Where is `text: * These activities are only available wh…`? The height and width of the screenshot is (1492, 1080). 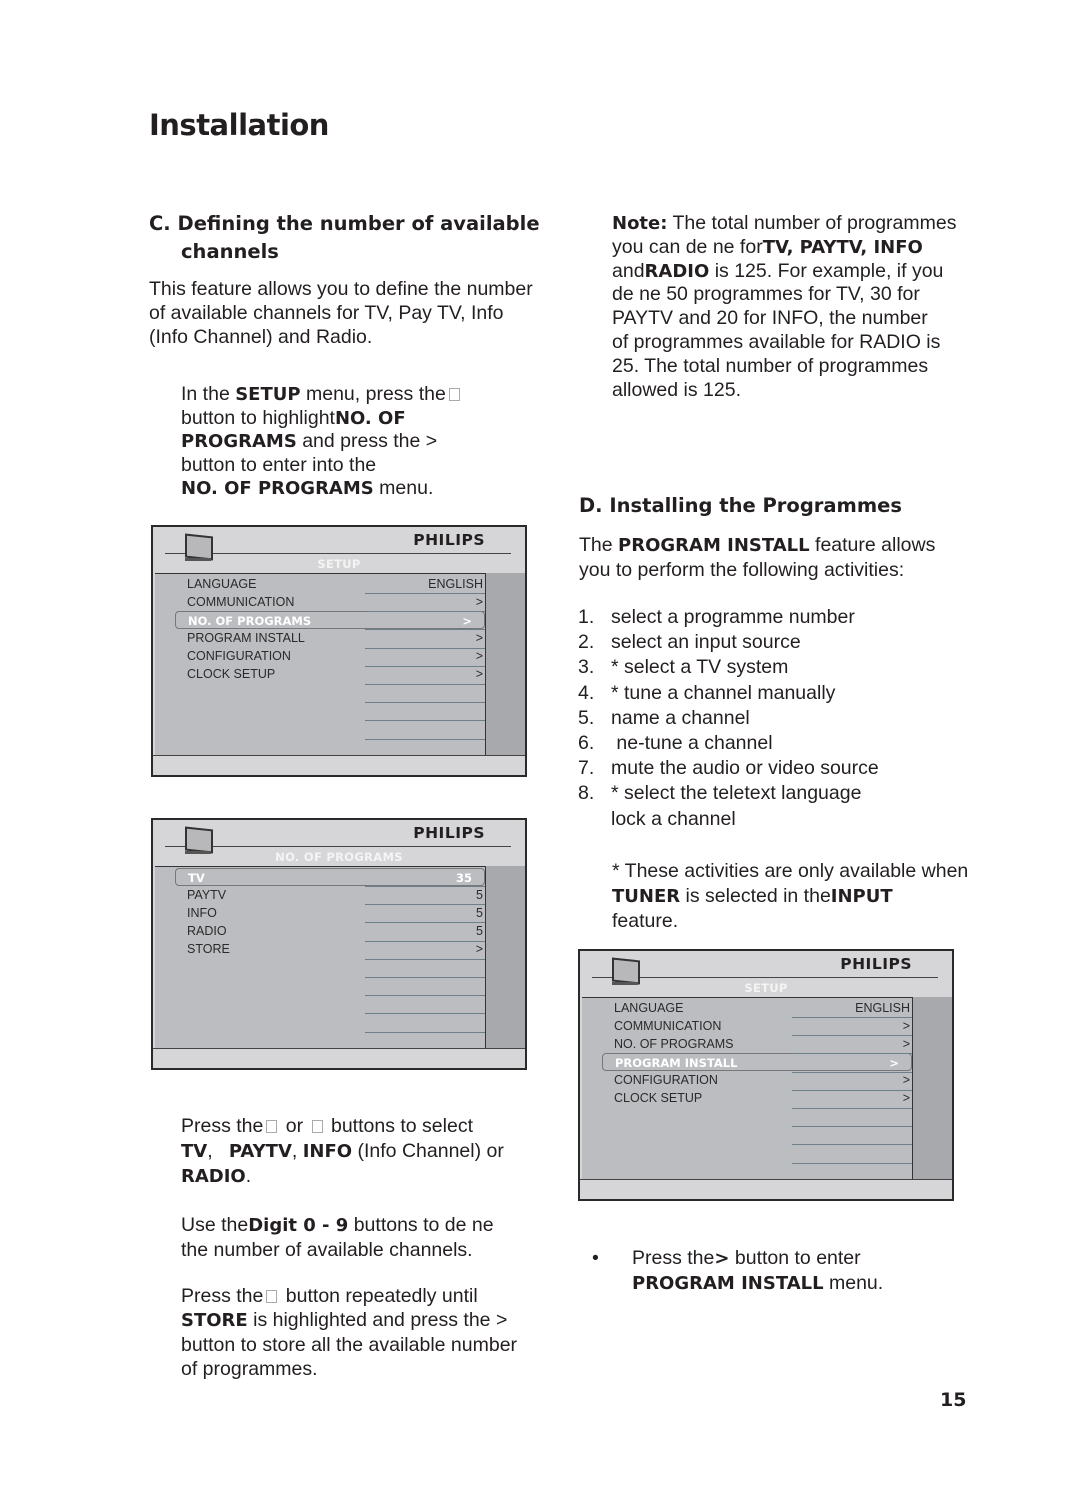
text: * These activities are only available wh… is located at coordinates (790, 871).